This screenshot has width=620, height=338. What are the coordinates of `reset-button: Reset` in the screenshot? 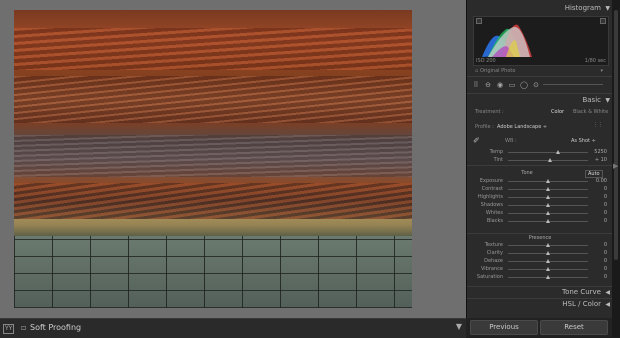 It's located at (574, 327).